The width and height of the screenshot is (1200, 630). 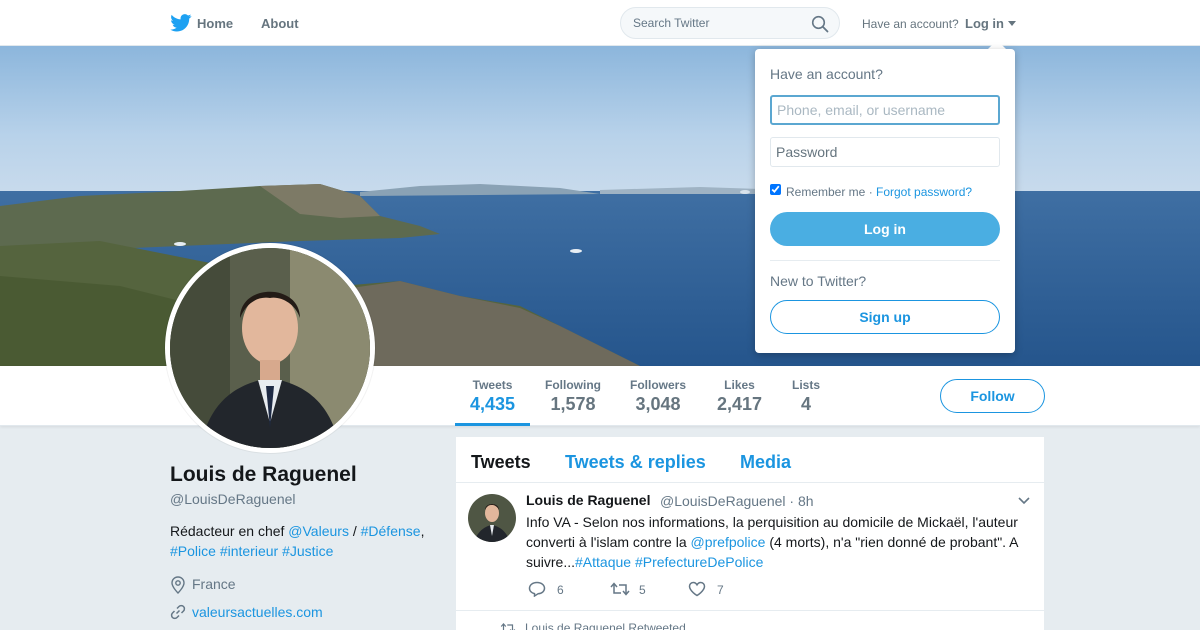 What do you see at coordinates (493, 404) in the screenshot?
I see `stat-value: 4,435` at bounding box center [493, 404].